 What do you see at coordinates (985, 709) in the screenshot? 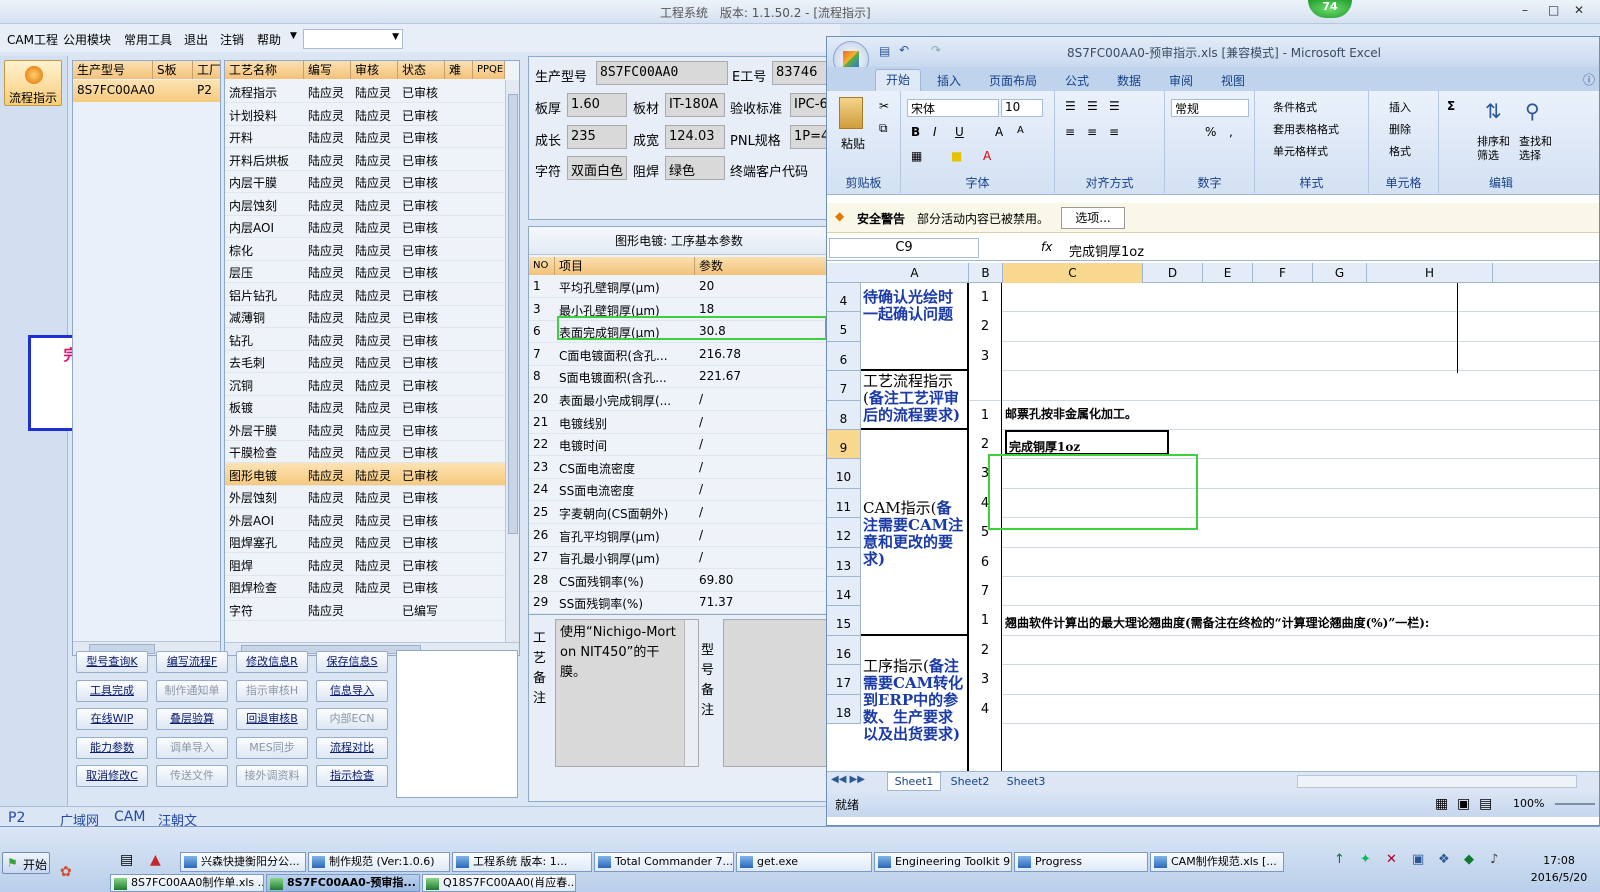
I see `list-number: 4` at bounding box center [985, 709].